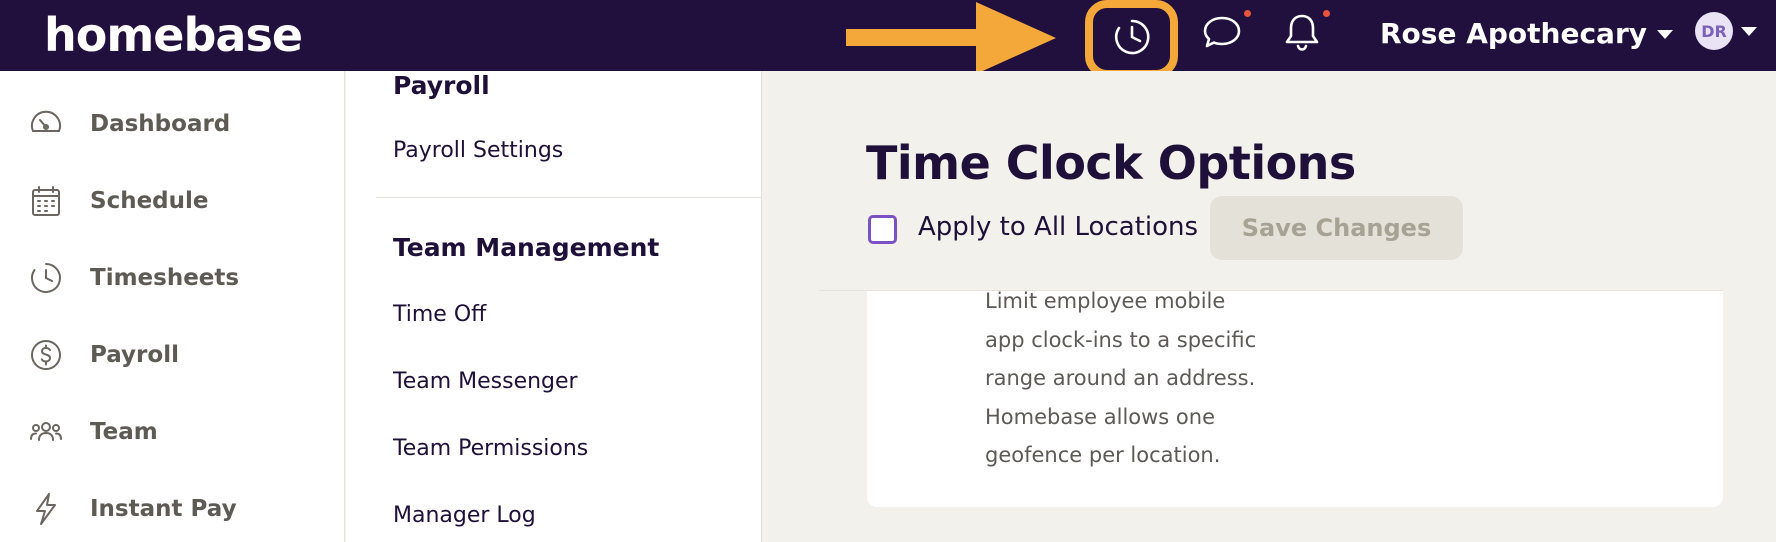 The height and width of the screenshot is (542, 1776). What do you see at coordinates (46, 509) in the screenshot?
I see `bolt-icon` at bounding box center [46, 509].